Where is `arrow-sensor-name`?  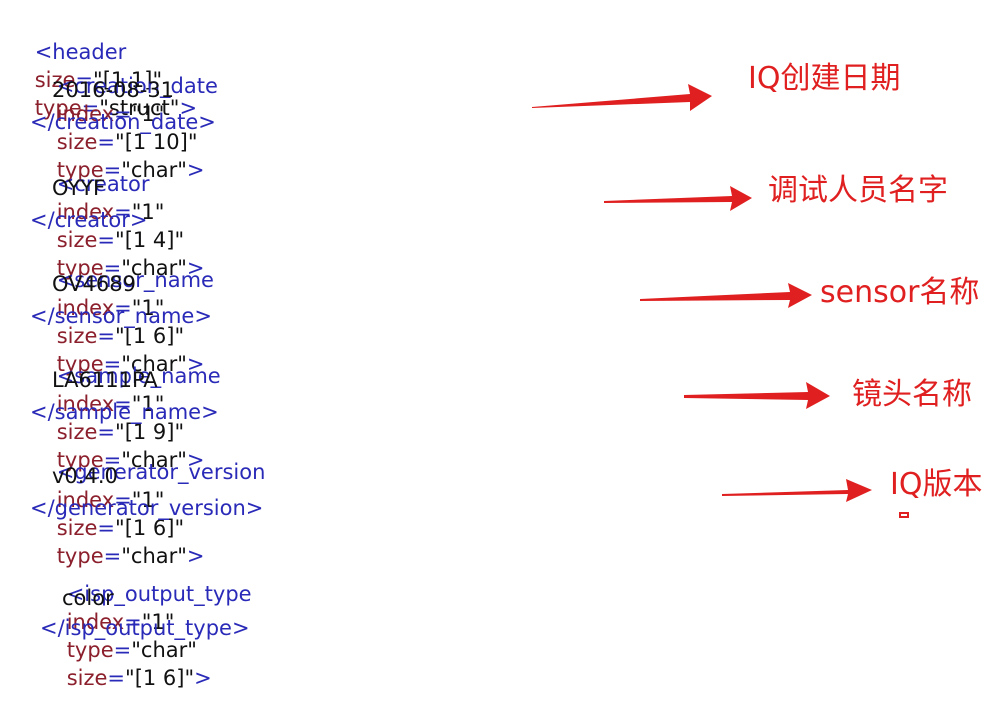 arrow-sensor-name is located at coordinates (726, 295).